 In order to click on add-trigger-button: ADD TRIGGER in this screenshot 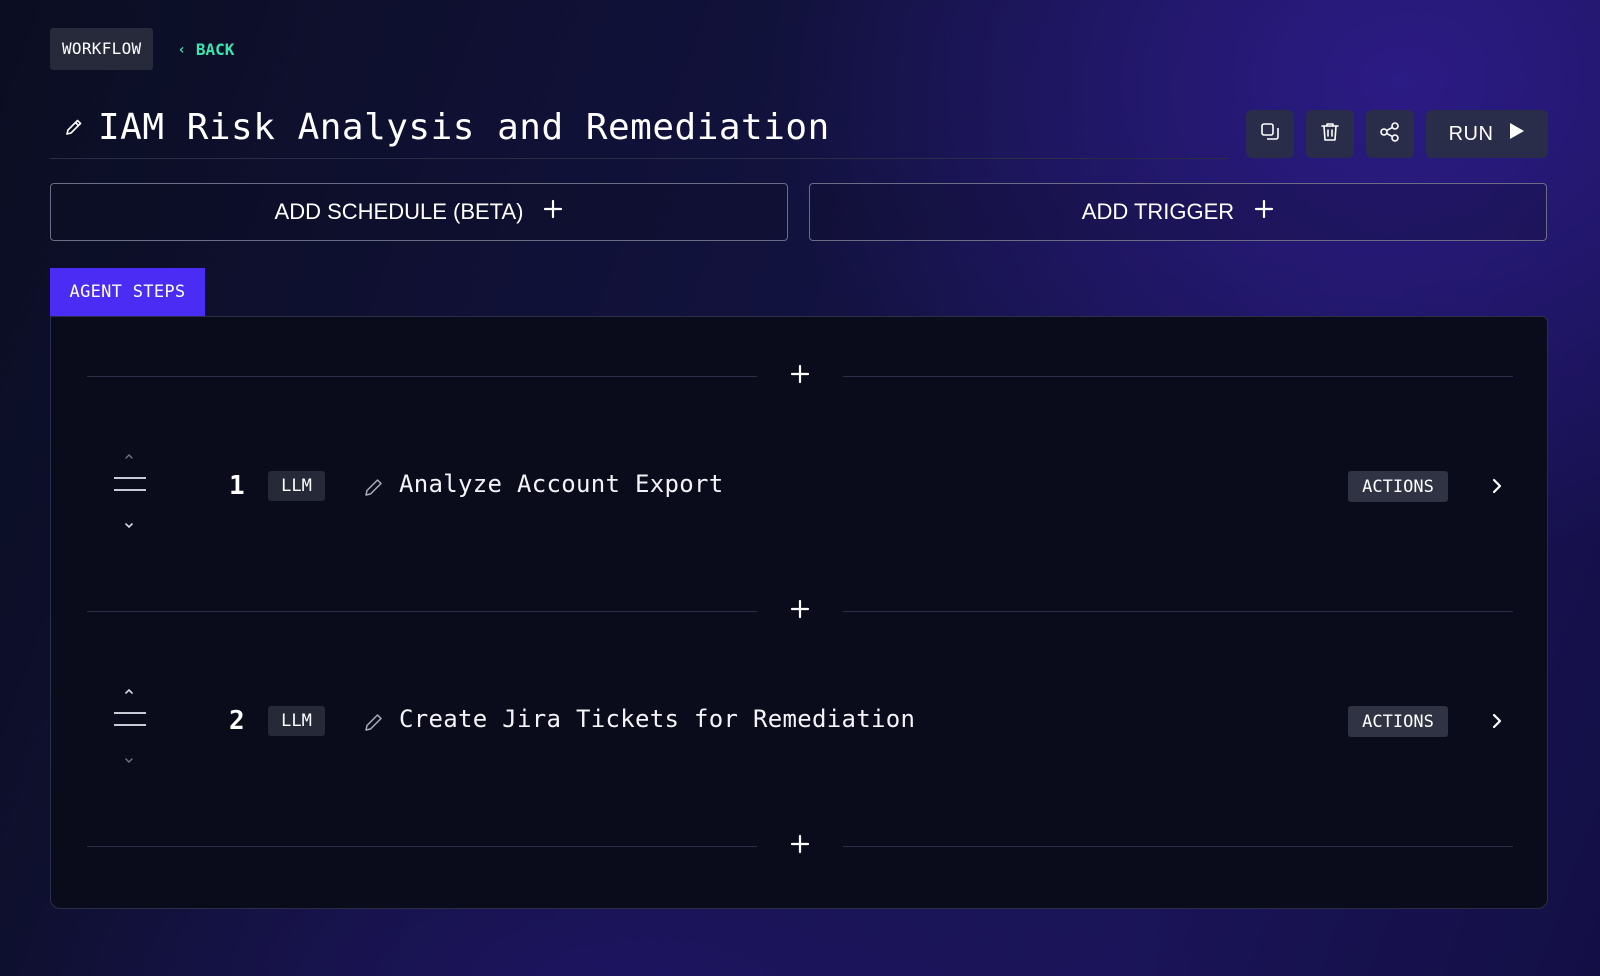, I will do `click(1178, 212)`.